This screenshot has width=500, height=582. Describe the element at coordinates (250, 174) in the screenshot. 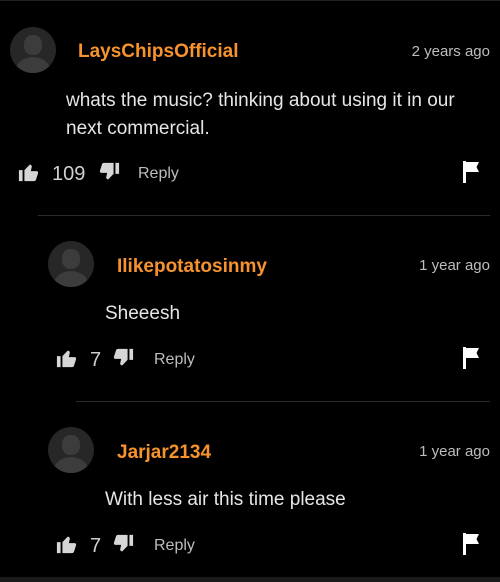

I see `comment-actions: 109 Reply` at that location.